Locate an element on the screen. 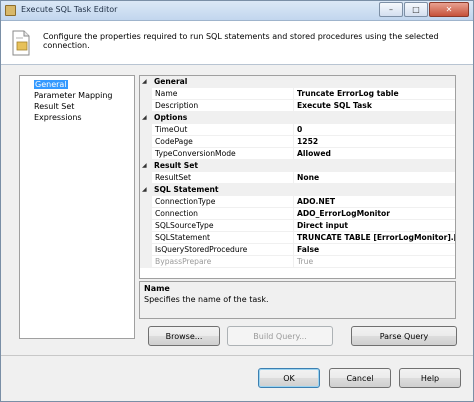 This screenshot has width=474, height=402. nav-item-label: General is located at coordinates (51, 84).